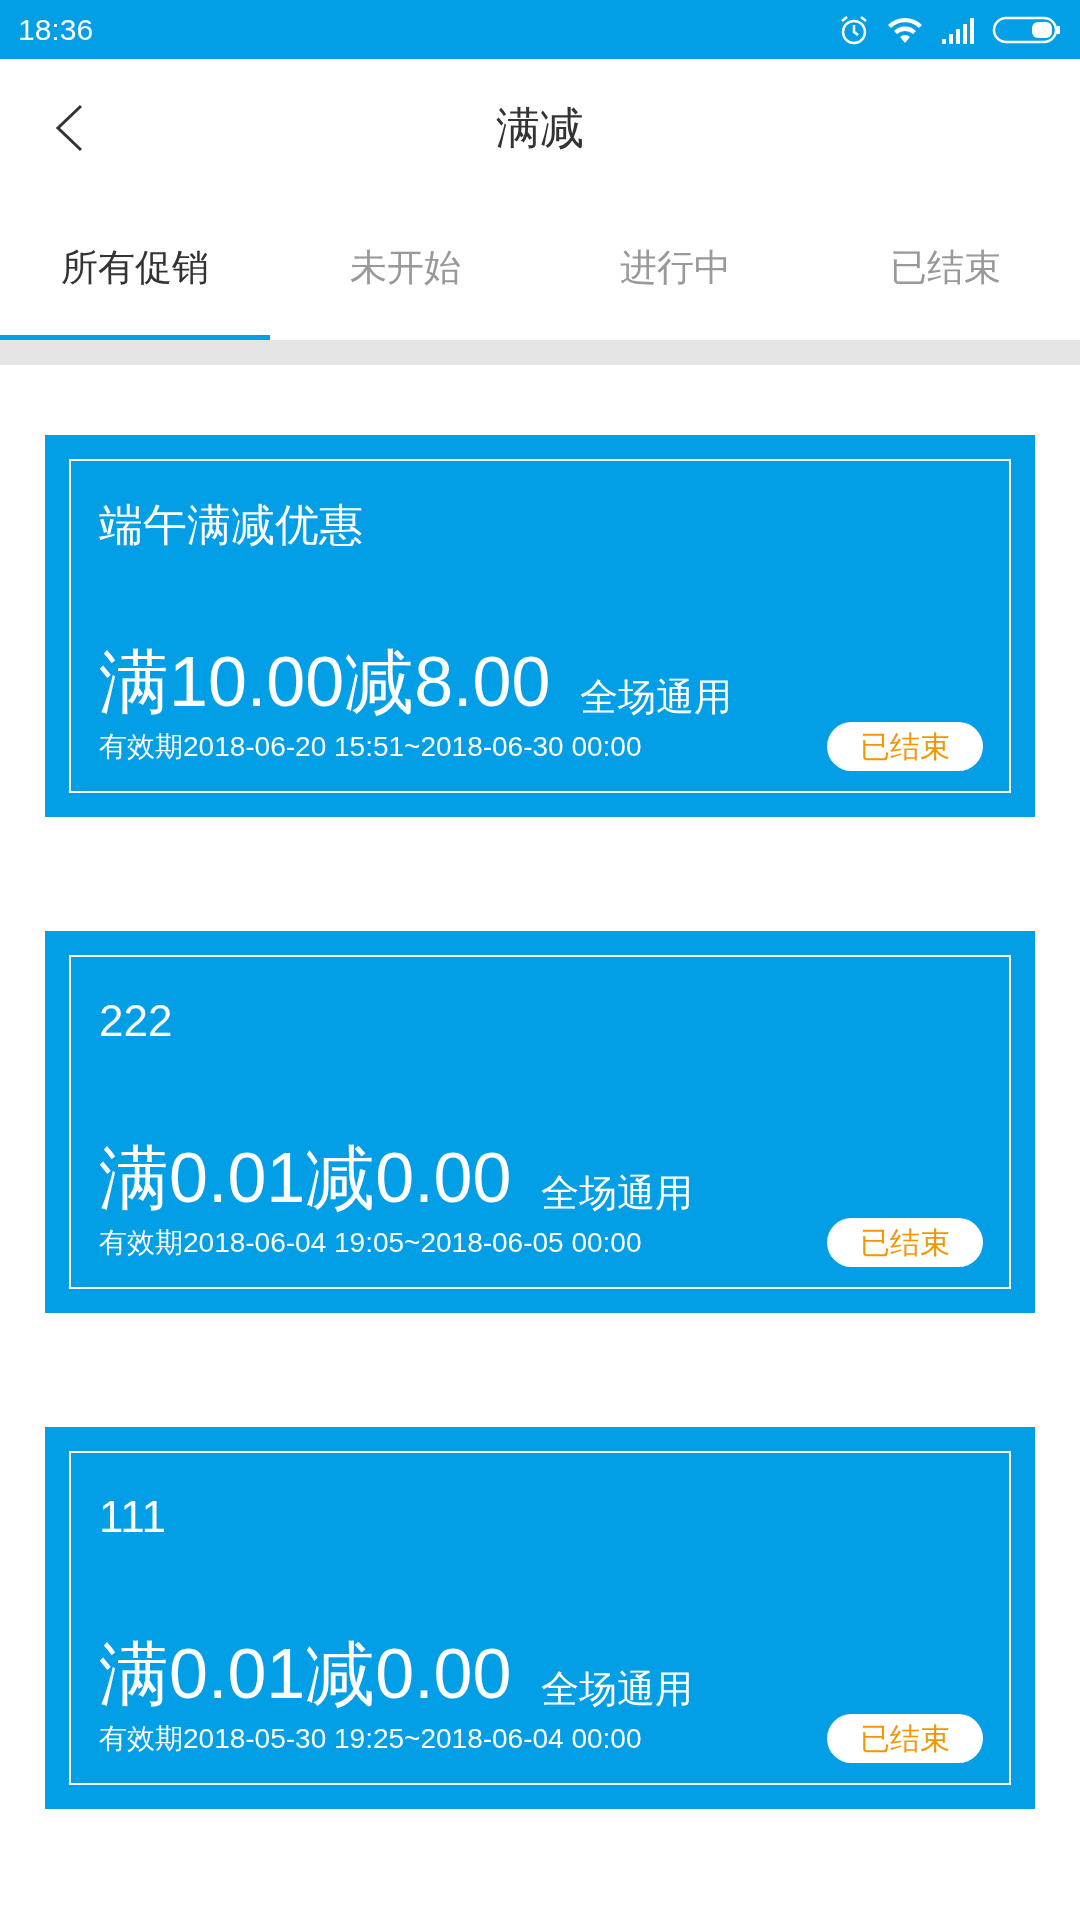 This screenshot has width=1080, height=1920. Describe the element at coordinates (540, 127) in the screenshot. I see `page-title: 满减` at that location.